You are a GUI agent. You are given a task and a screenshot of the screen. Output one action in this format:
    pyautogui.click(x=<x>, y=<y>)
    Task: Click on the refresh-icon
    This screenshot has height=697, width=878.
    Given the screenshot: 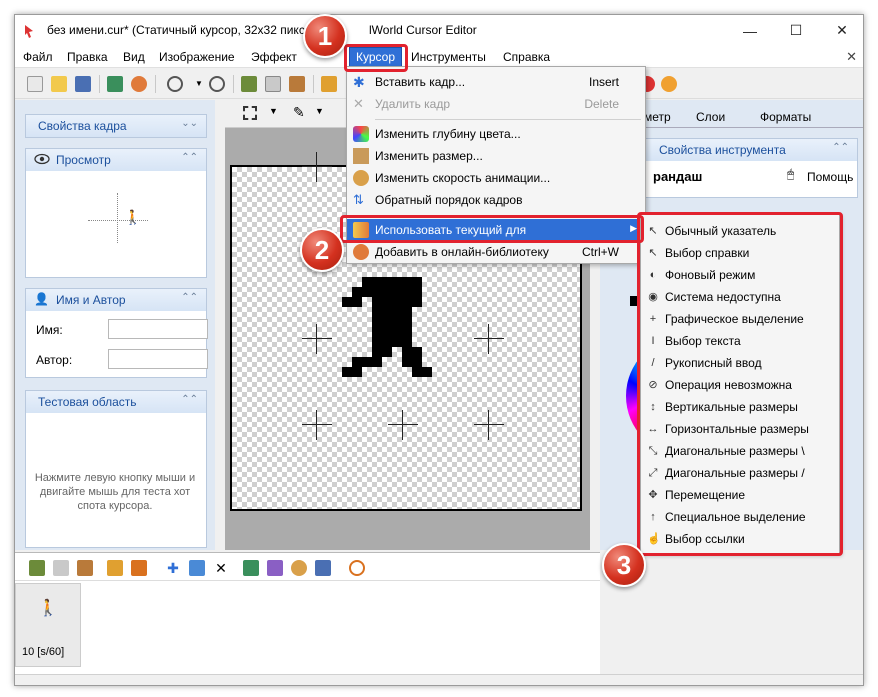 What is the action you would take?
    pyautogui.click(x=357, y=568)
    